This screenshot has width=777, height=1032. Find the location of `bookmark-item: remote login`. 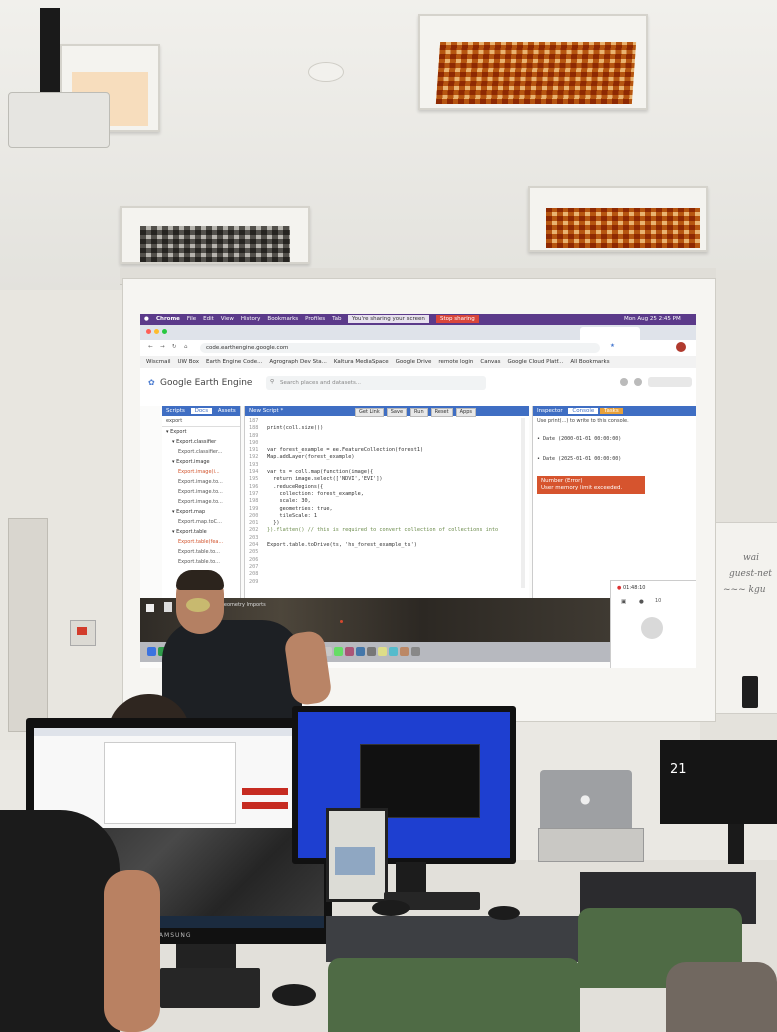

bookmark-item: remote login is located at coordinates (455, 362).